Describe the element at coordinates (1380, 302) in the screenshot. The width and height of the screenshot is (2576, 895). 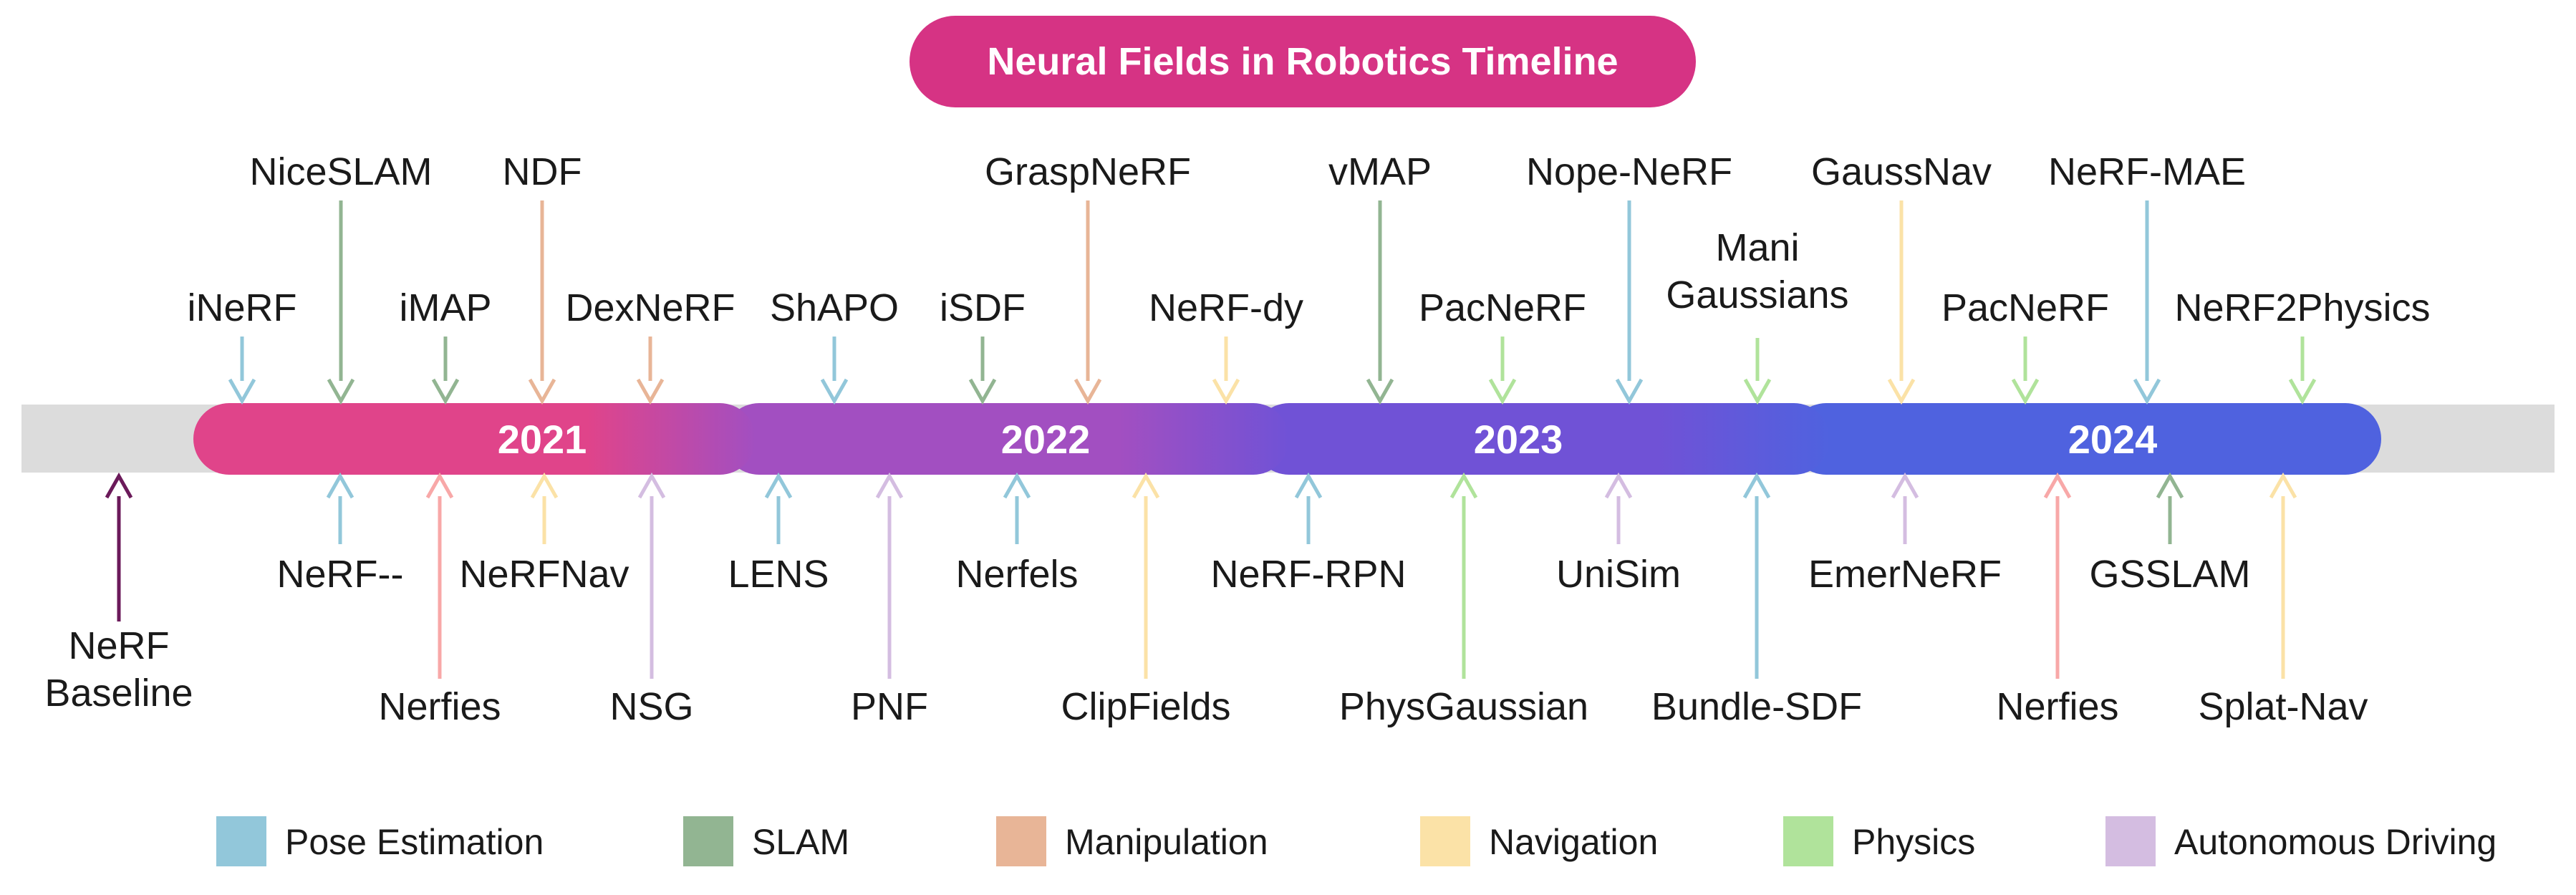
I see `top-arrow-vmap` at that location.